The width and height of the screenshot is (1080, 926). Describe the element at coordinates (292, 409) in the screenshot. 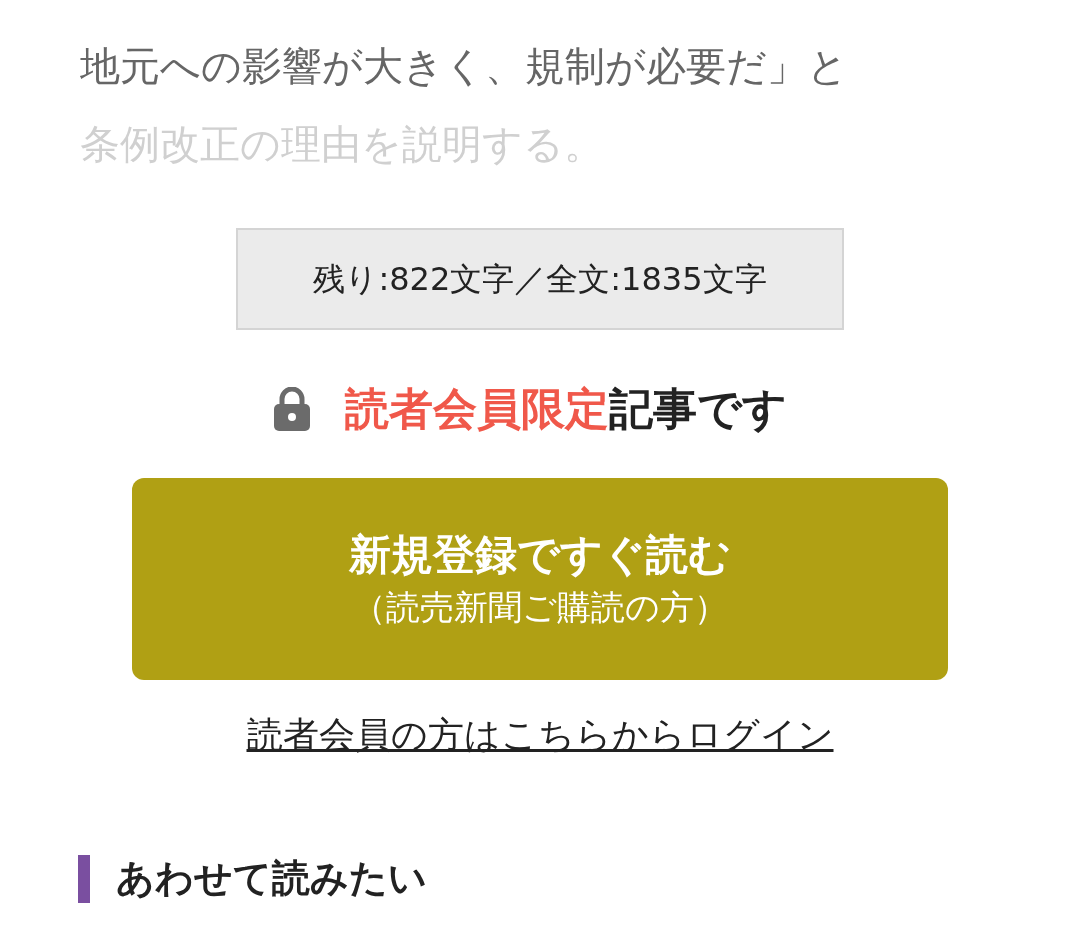

I see `lock-icon` at that location.